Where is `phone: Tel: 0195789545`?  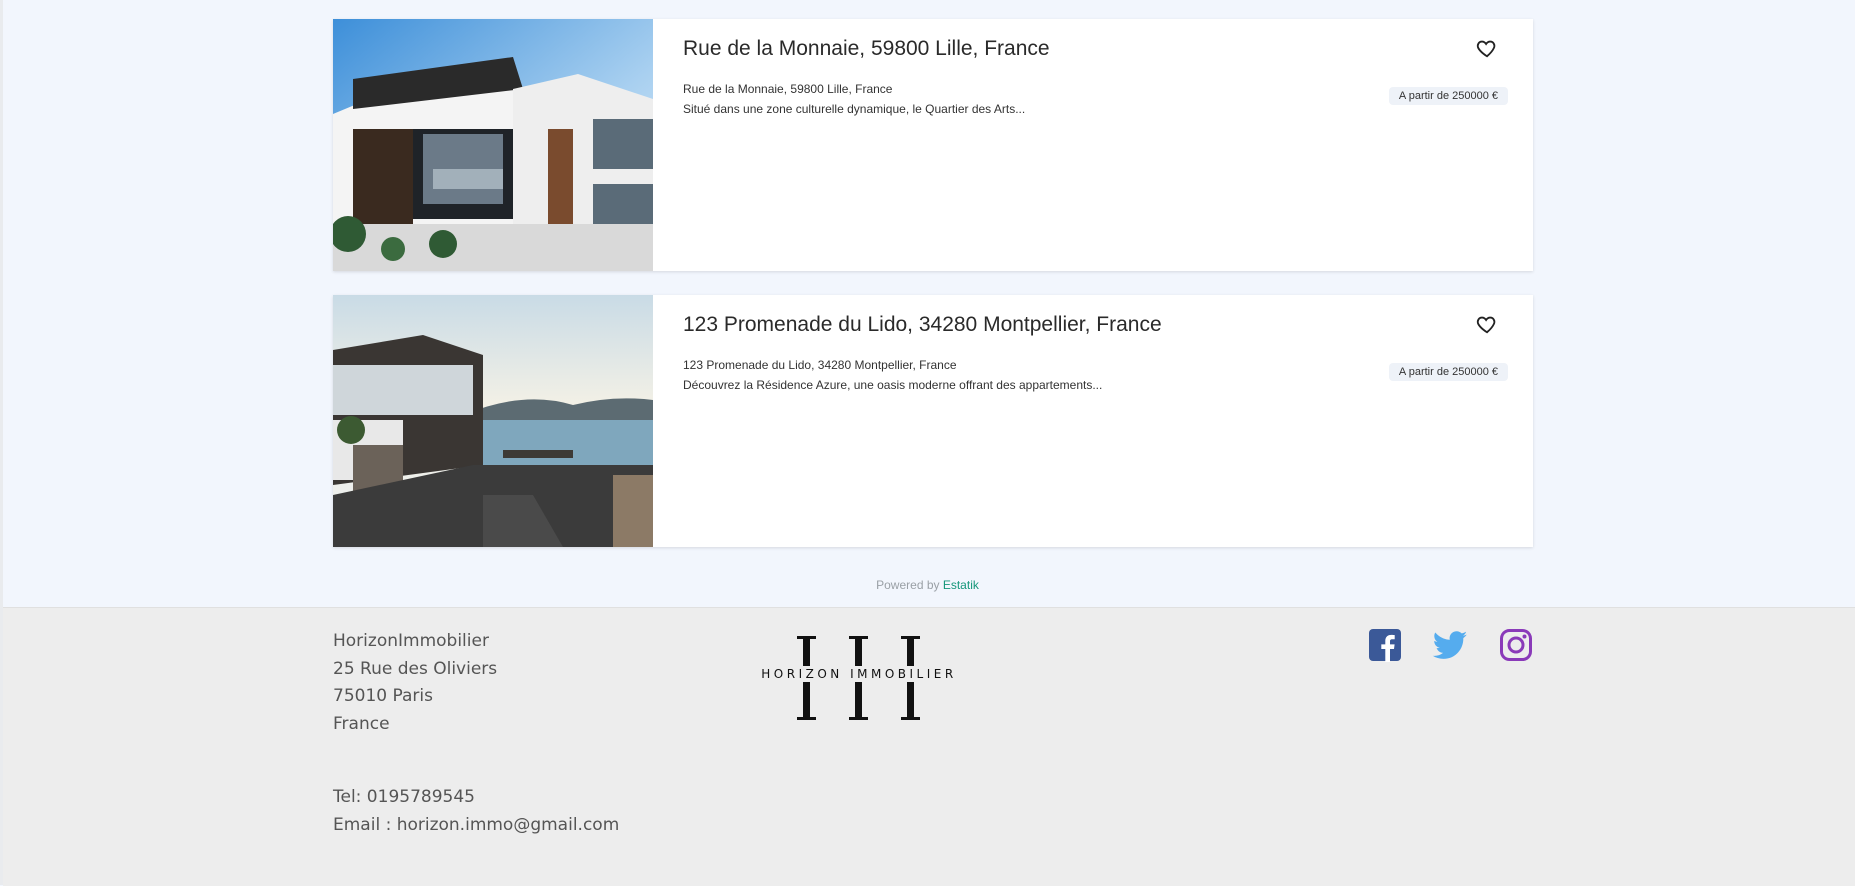
phone: Tel: 0195789545 is located at coordinates (404, 797).